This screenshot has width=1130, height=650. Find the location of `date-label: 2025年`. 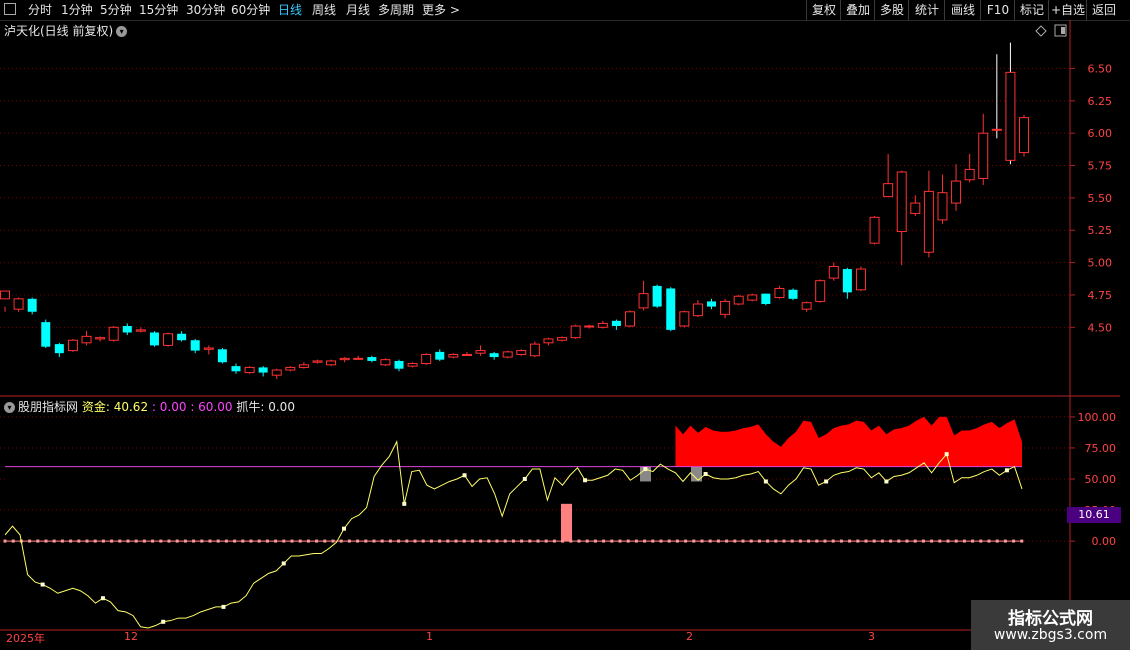

date-label: 2025年 is located at coordinates (25, 638).